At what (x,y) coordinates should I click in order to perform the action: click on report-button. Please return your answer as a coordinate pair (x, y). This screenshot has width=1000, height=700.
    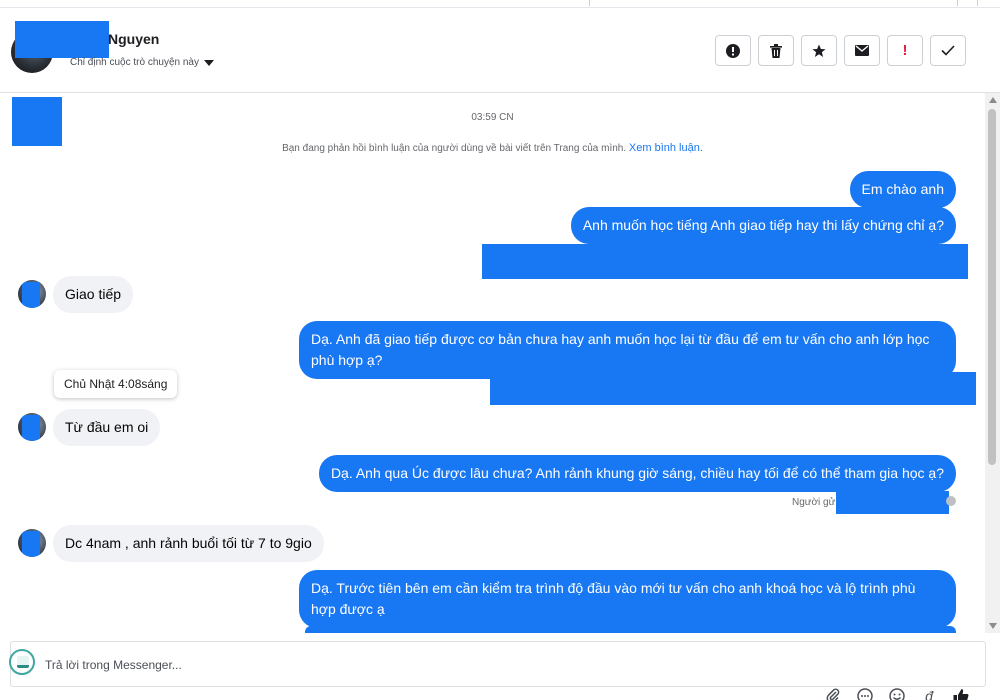
    Looking at the image, I should click on (733, 50).